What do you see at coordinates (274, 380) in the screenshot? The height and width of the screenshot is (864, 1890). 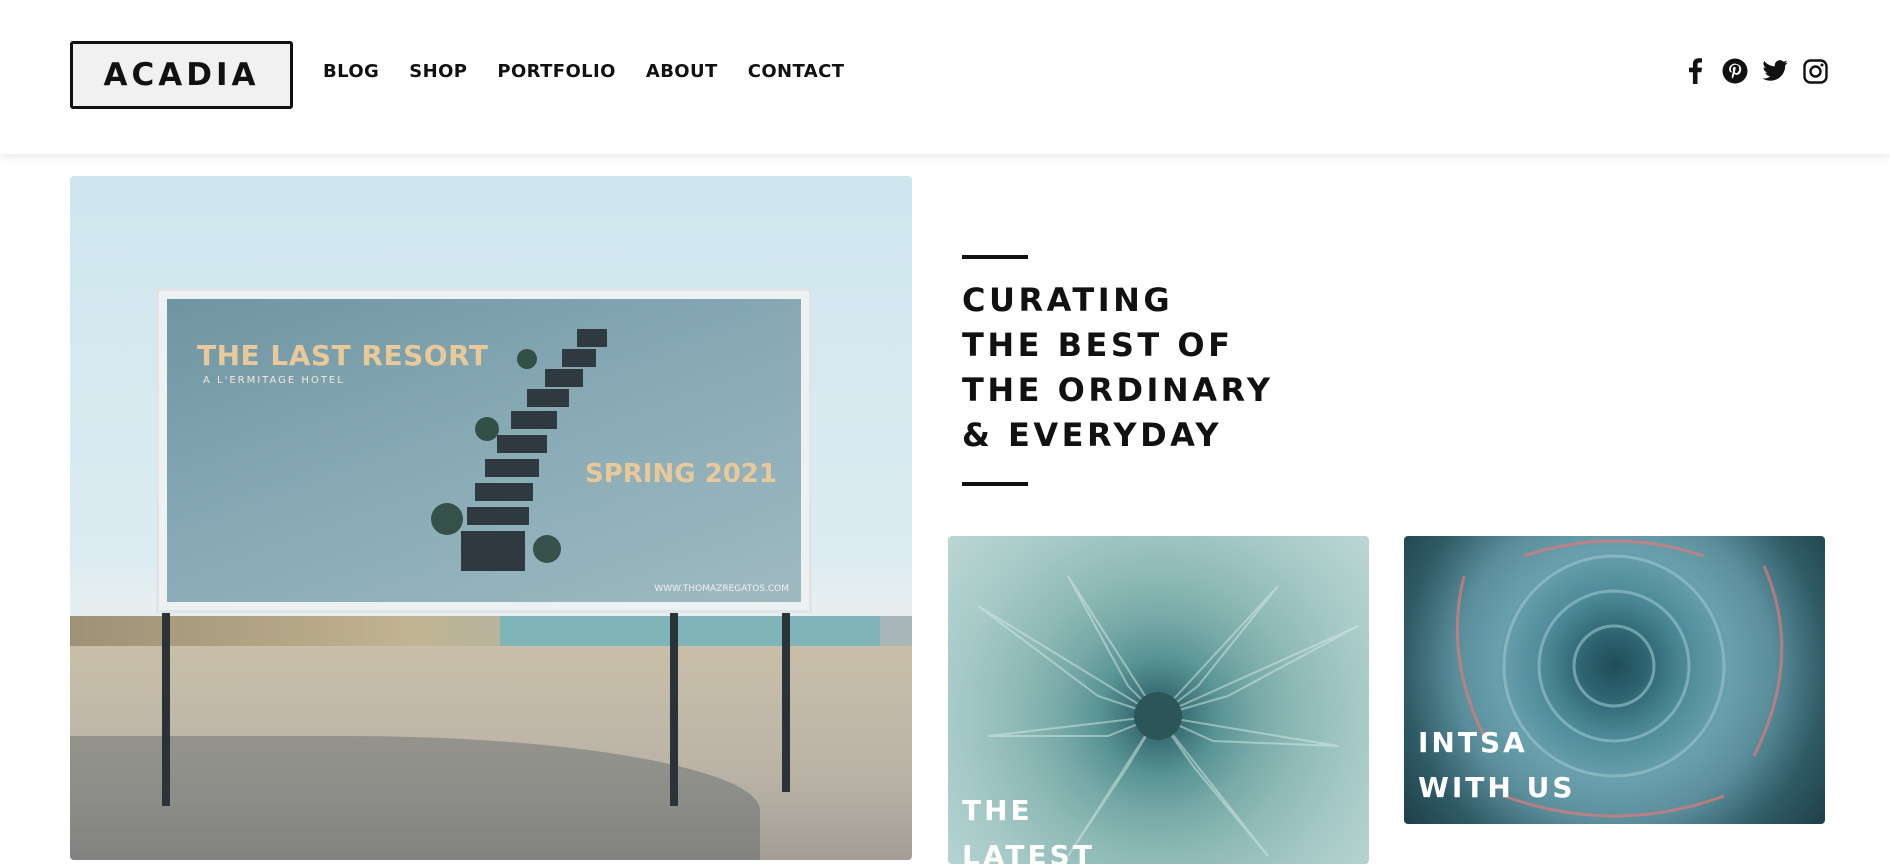 I see `billboard-subtitle: A L'ERMITAGE HOTEL` at bounding box center [274, 380].